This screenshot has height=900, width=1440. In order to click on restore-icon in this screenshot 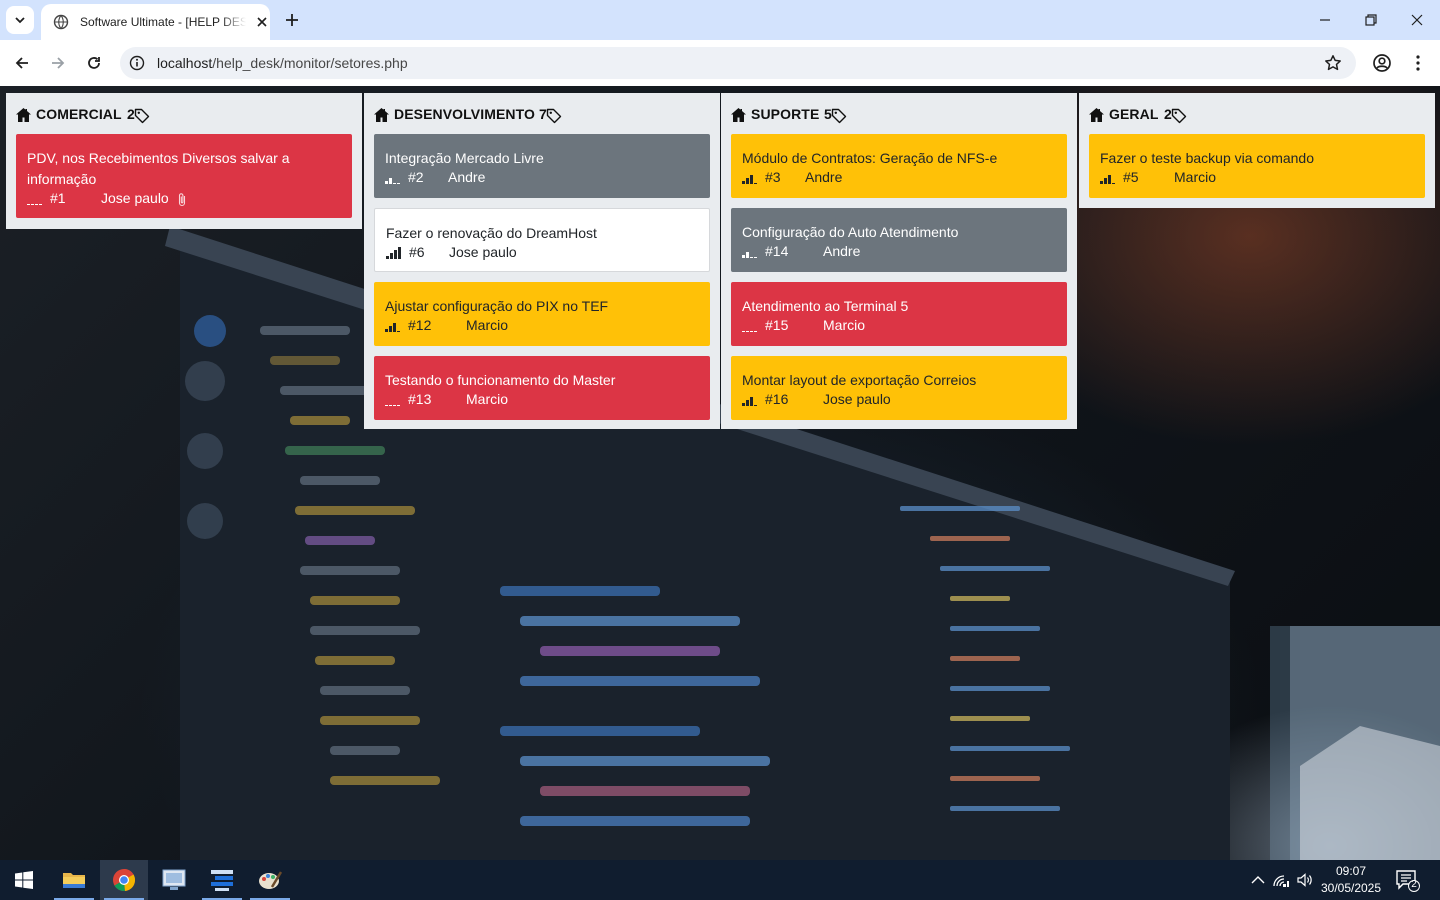, I will do `click(1371, 20)`.